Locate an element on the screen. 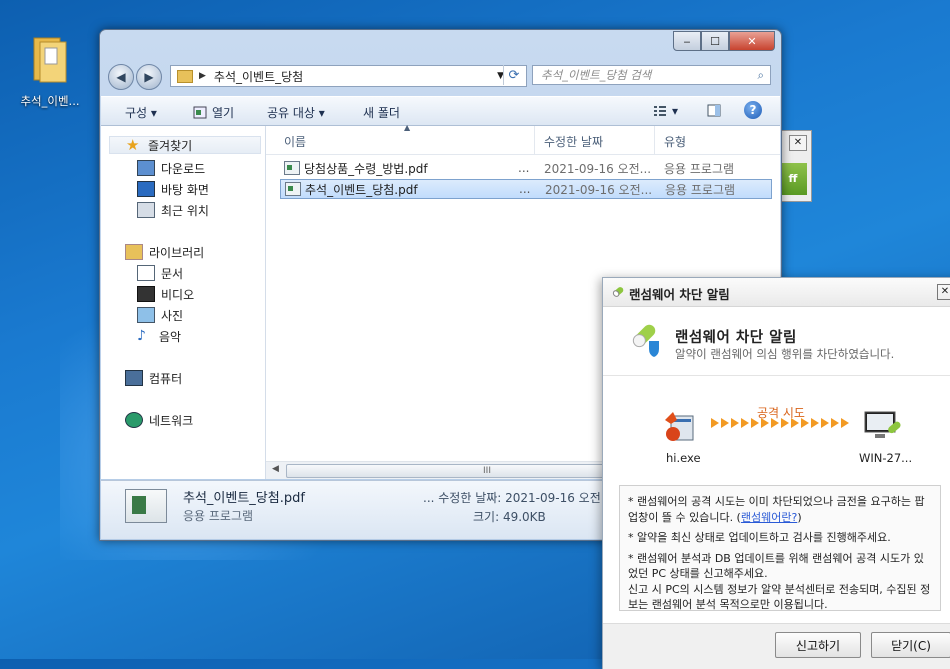 The width and height of the screenshot is (950, 669). details-file-name: 추석_이벤트_당첨.pdf is located at coordinates (244, 498).